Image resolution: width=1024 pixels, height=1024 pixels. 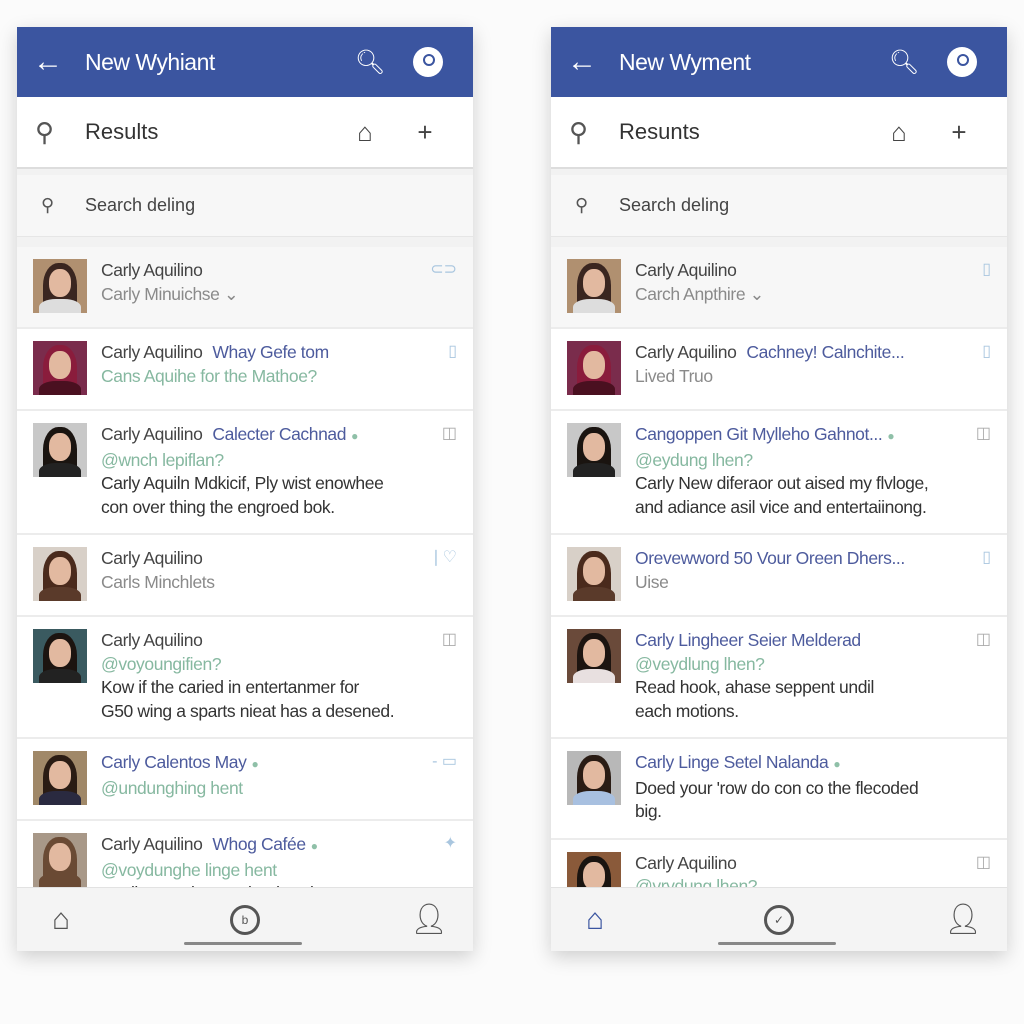 What do you see at coordinates (779, 62) in the screenshot?
I see `app-header: ← New Wyment 🔍︎` at bounding box center [779, 62].